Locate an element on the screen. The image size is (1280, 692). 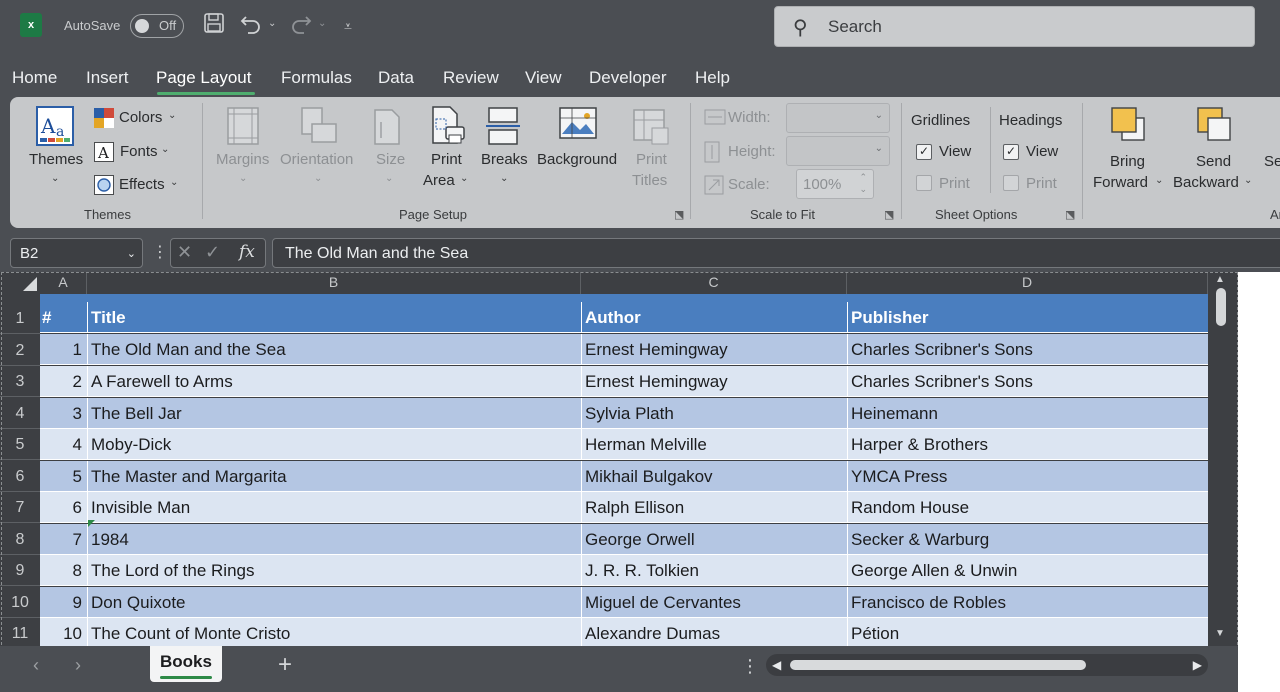
cell-num: 5 is located at coordinates (63, 476).